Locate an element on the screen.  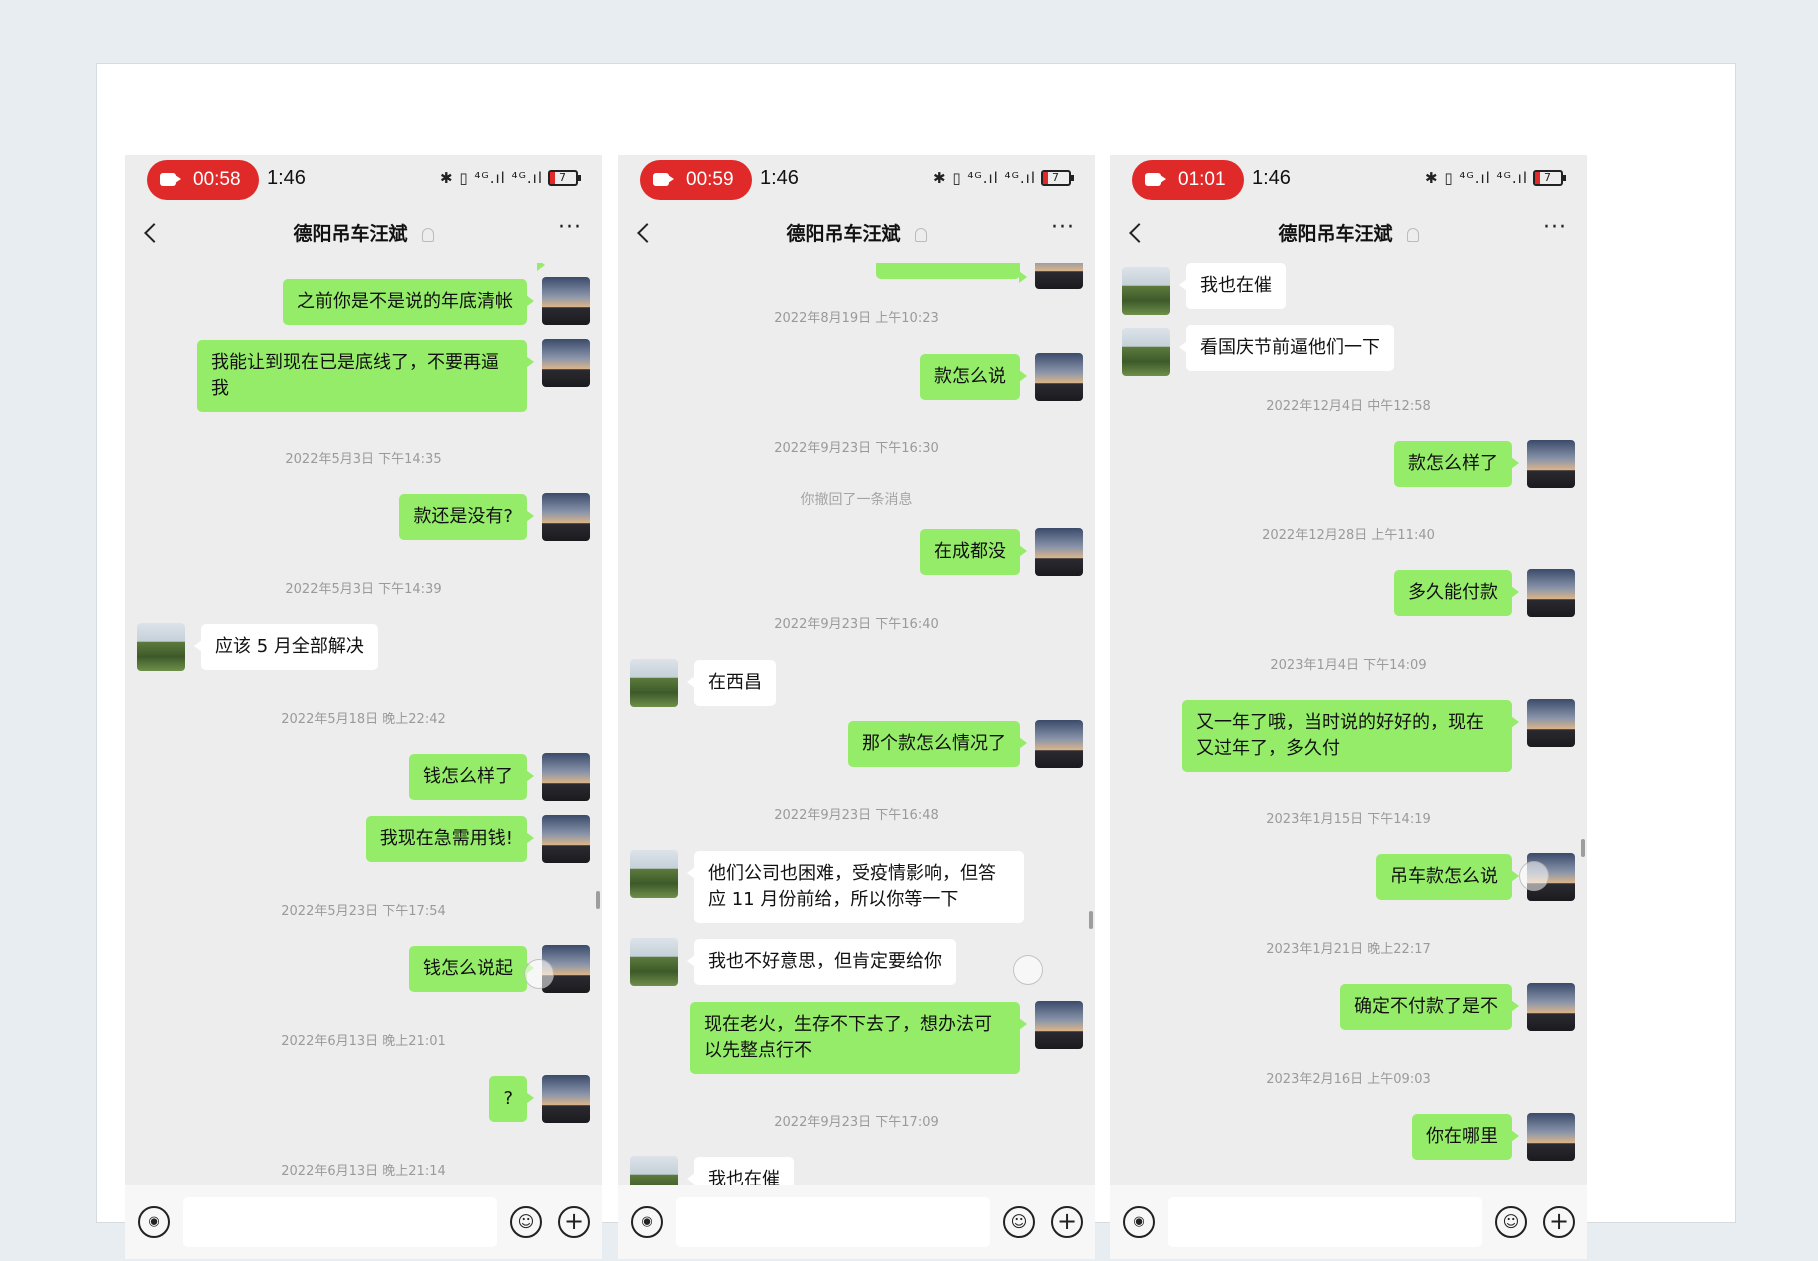
message-bubble: 之前你是不是说的年底清帐 is located at coordinates (408, 302).